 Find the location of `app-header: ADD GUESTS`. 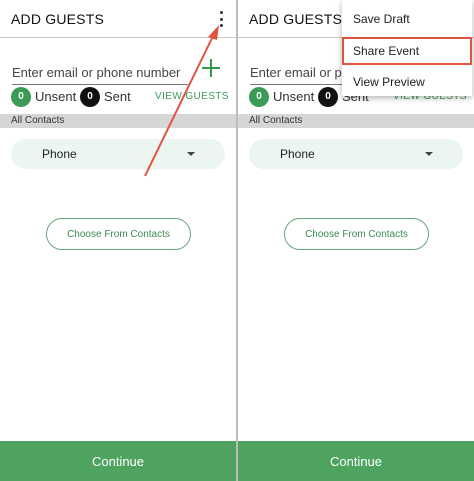

app-header: ADD GUESTS is located at coordinates (118, 19).